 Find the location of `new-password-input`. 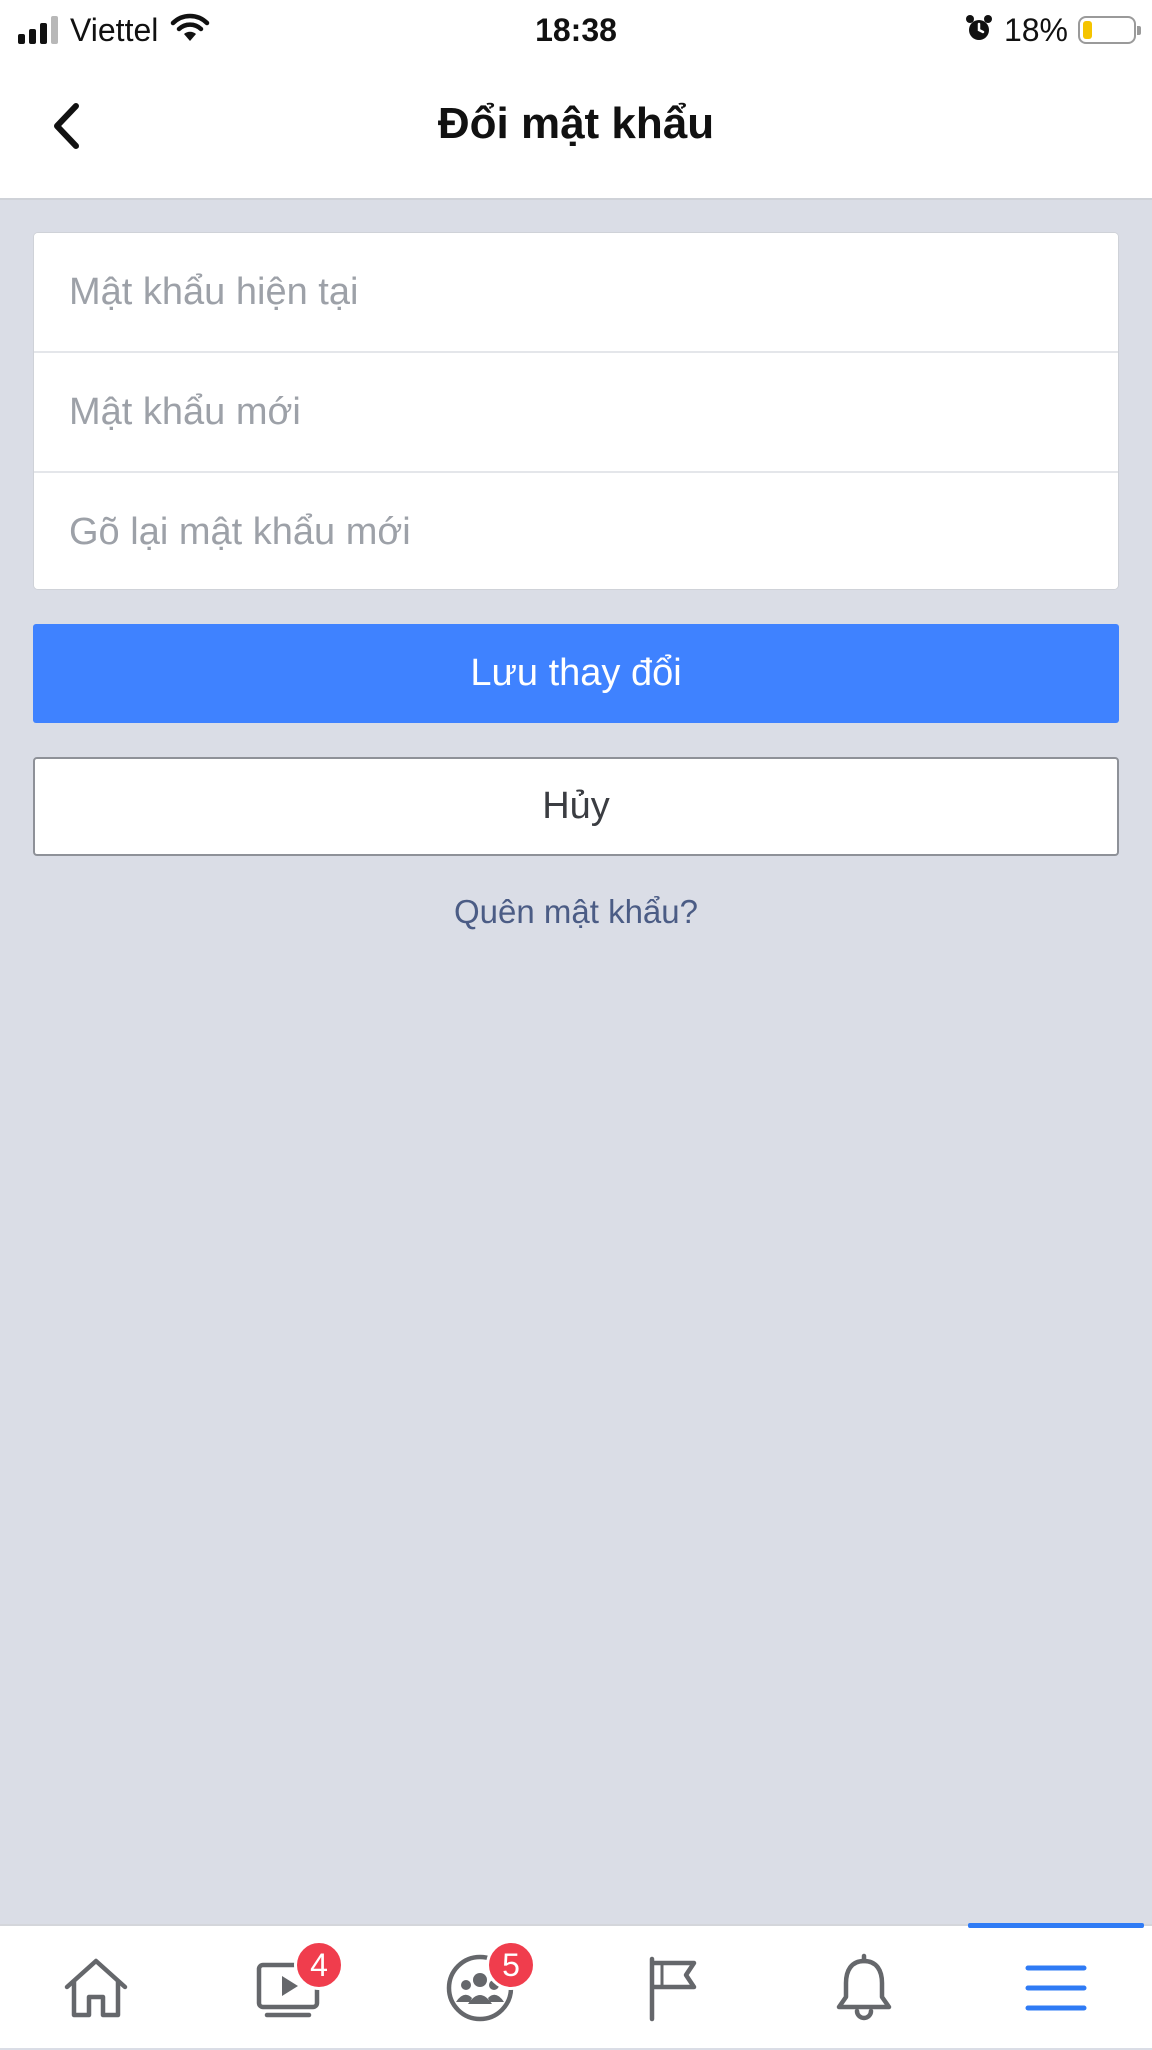

new-password-input is located at coordinates (576, 412).